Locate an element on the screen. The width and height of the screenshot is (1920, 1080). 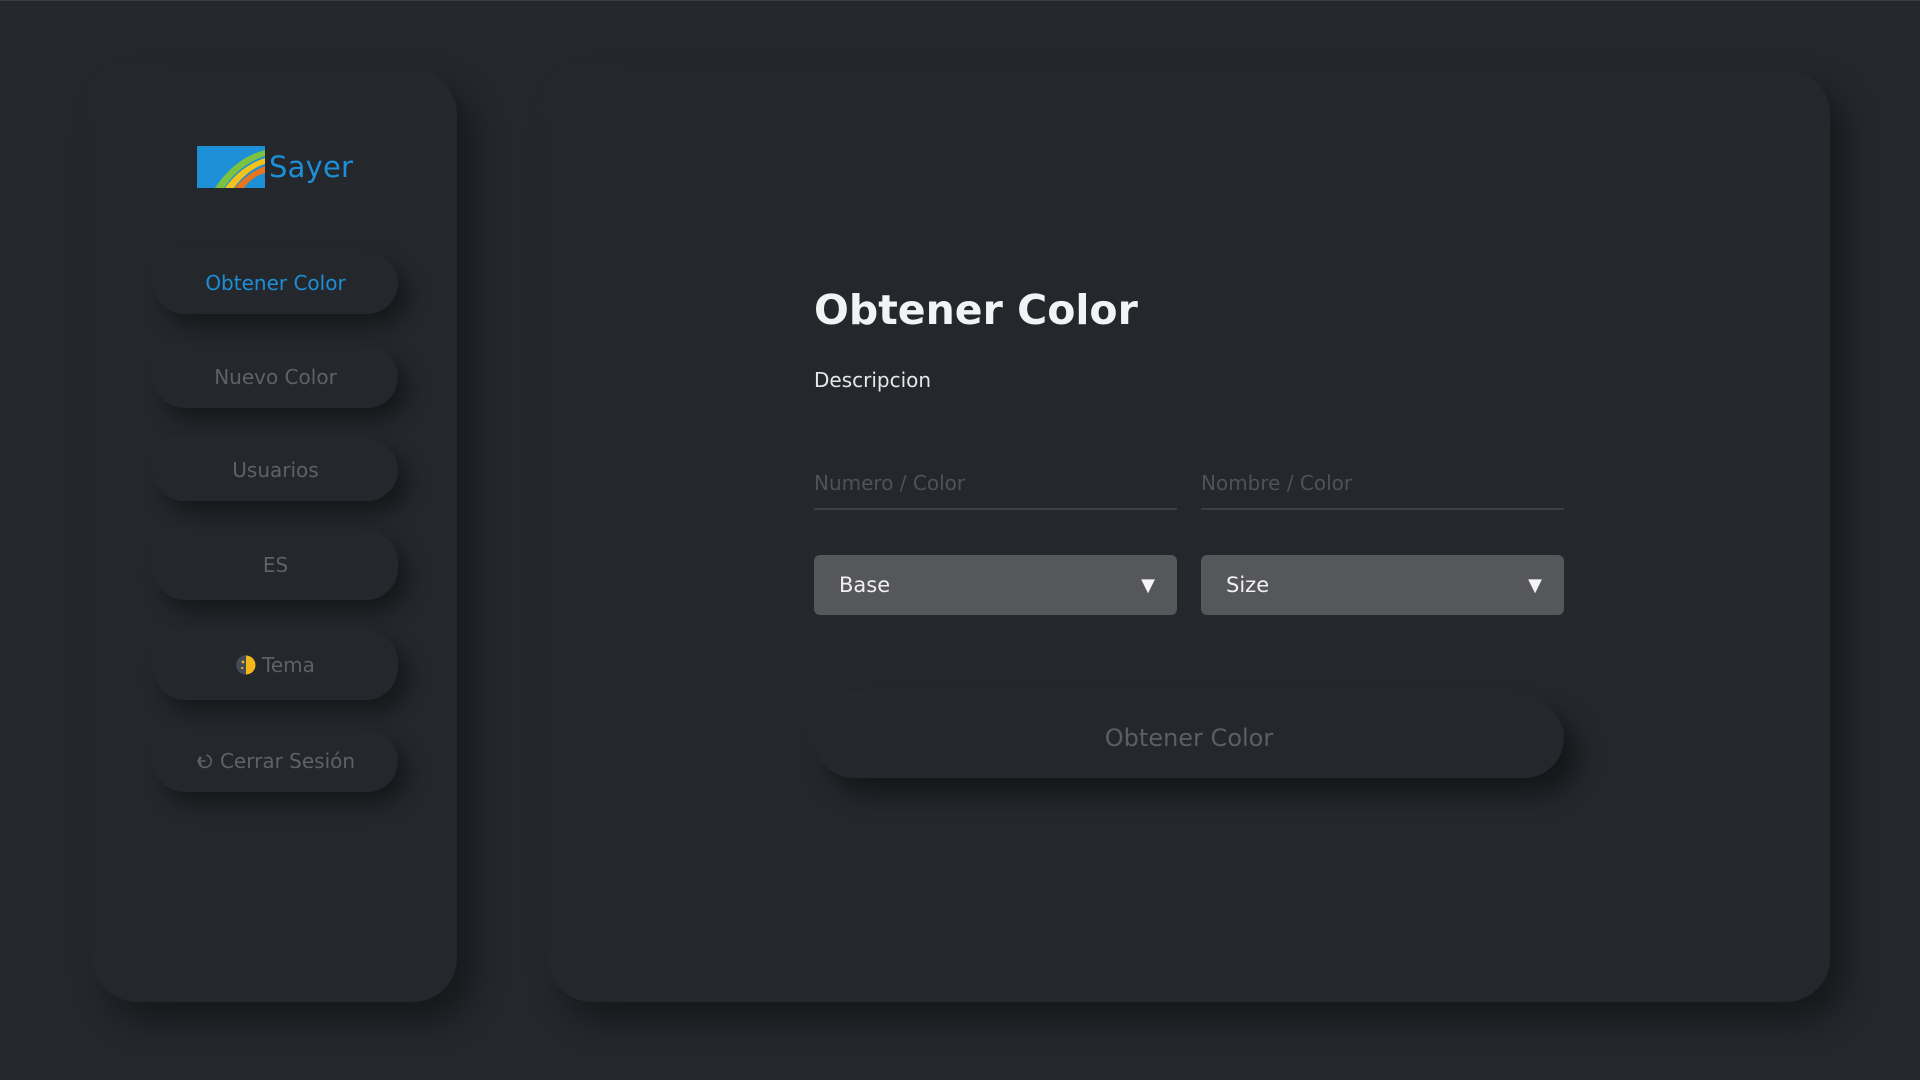
logout-label: Cerrar Sesión is located at coordinates (287, 761).